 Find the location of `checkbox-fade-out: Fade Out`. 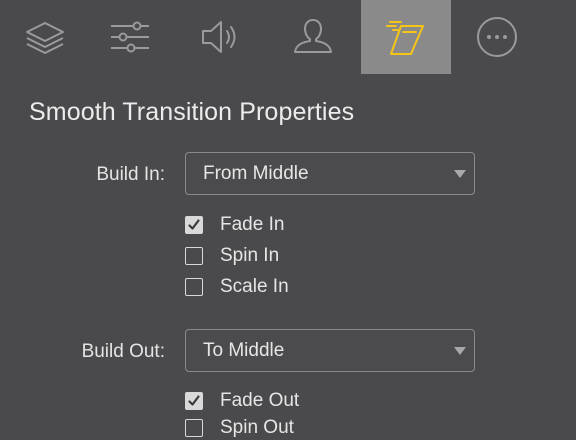

checkbox-fade-out: Fade Out is located at coordinates (242, 401).